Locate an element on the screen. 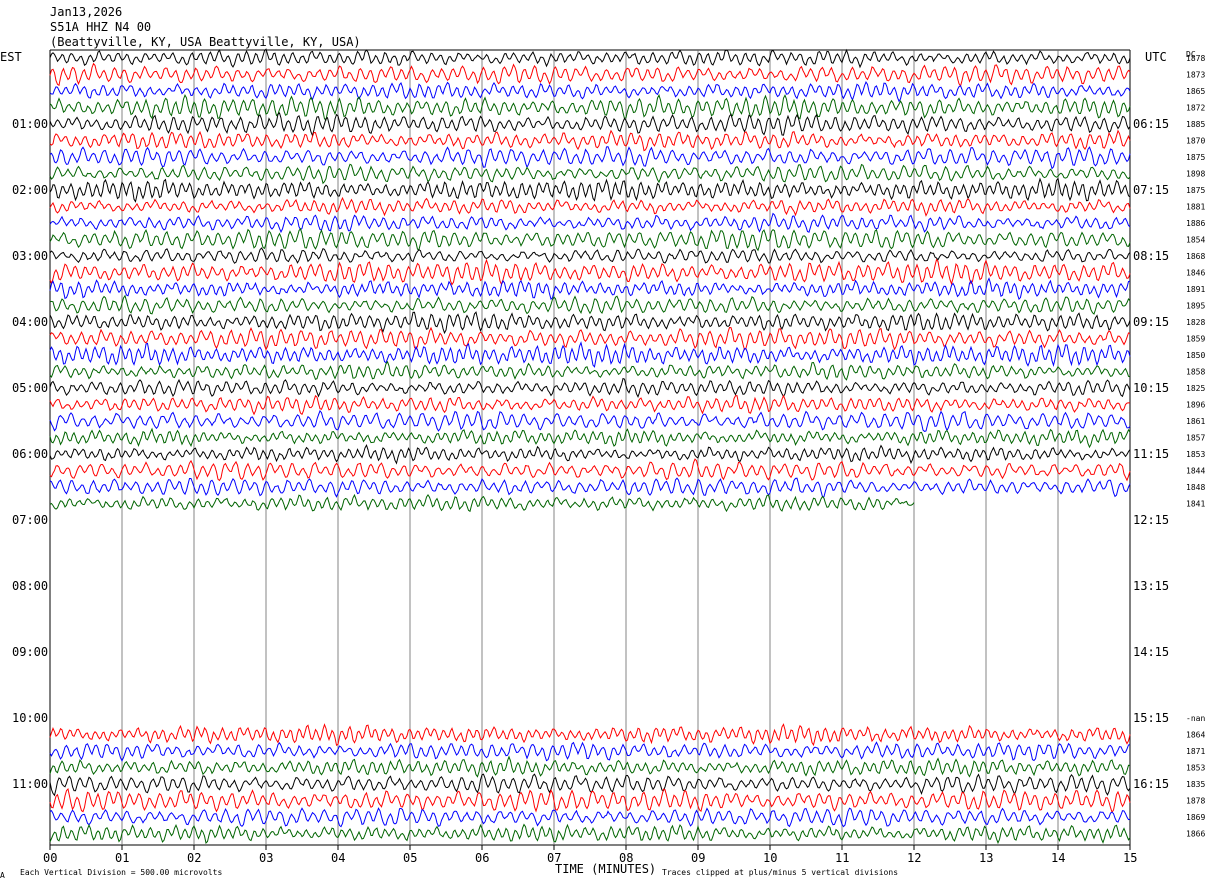  x-tick-label: 01 is located at coordinates (122, 858).